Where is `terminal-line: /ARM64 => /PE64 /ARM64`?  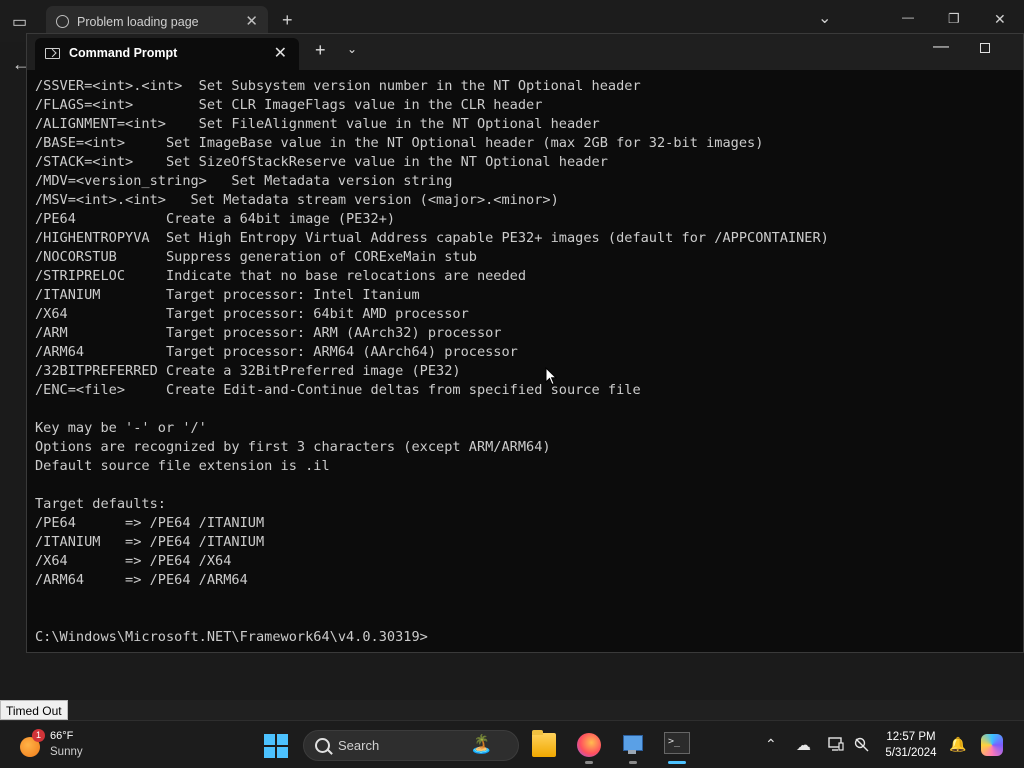 terminal-line: /ARM64 => /PE64 /ARM64 is located at coordinates (141, 580).